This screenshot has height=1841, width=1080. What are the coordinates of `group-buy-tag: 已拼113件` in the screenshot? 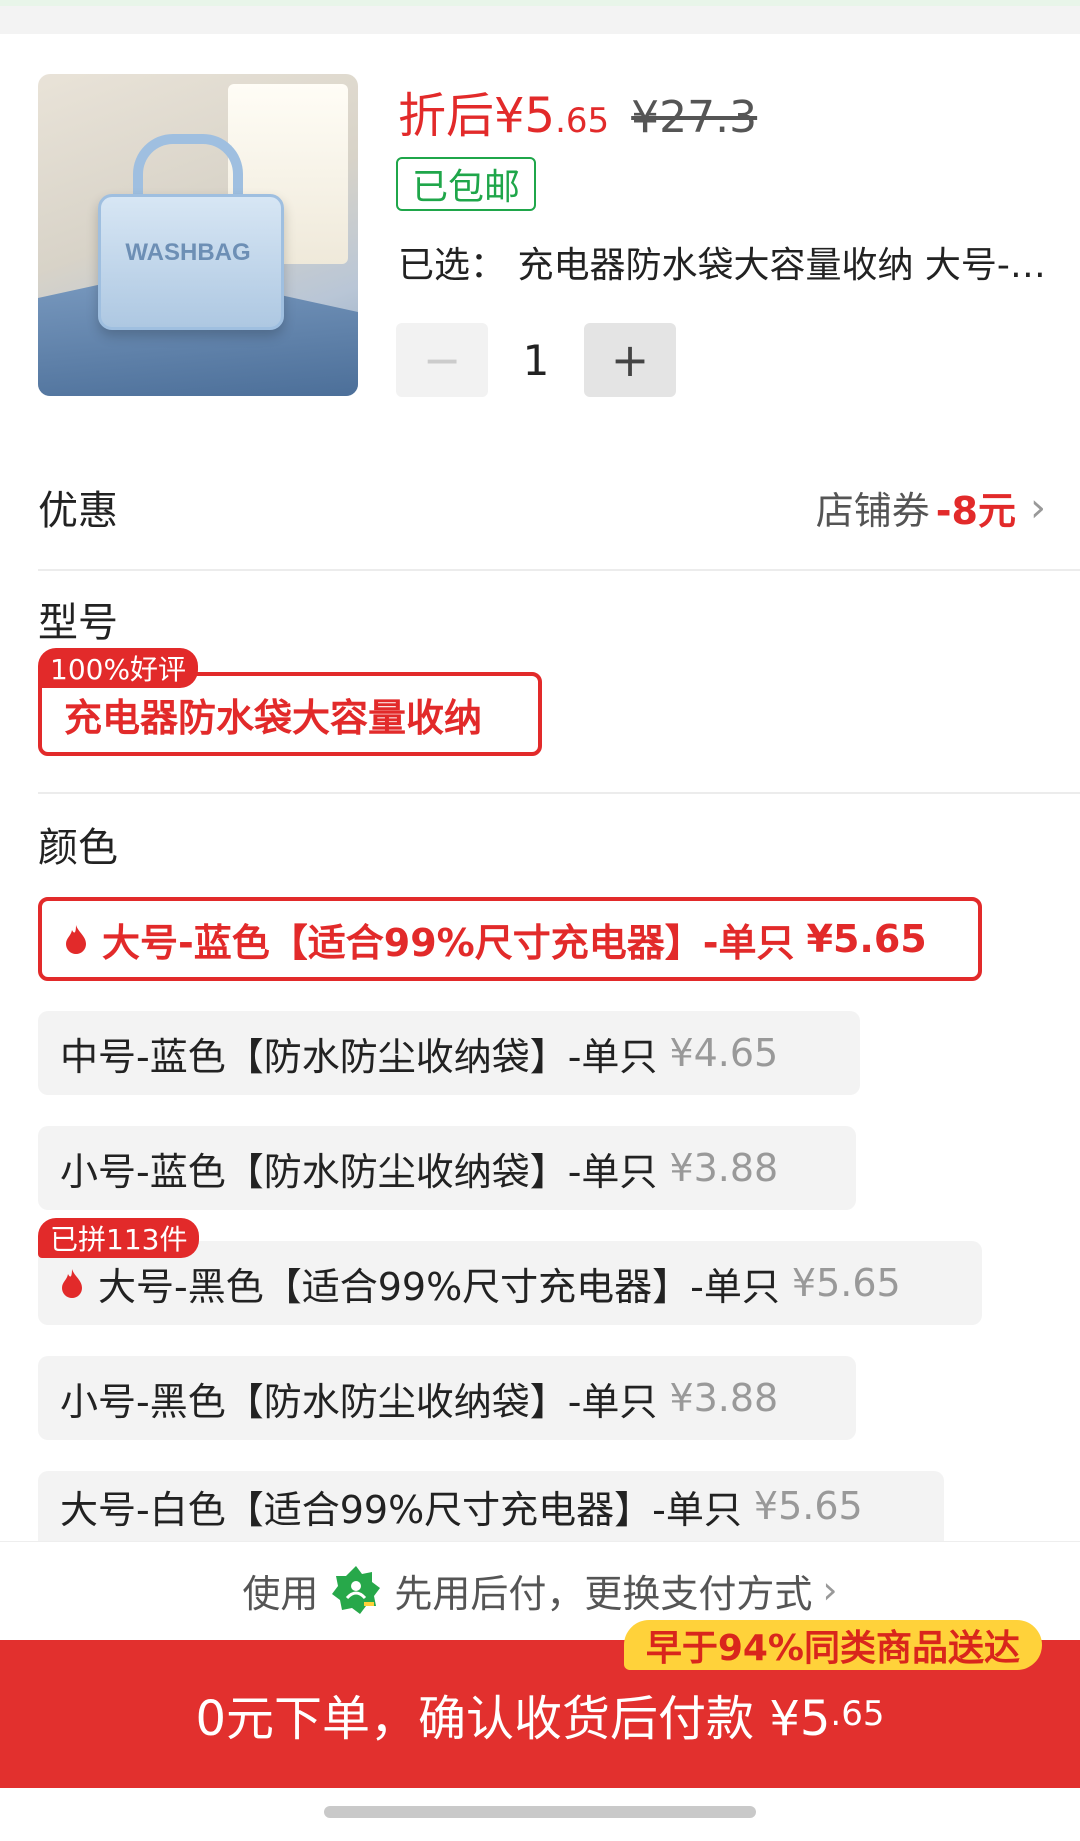 It's located at (119, 1238).